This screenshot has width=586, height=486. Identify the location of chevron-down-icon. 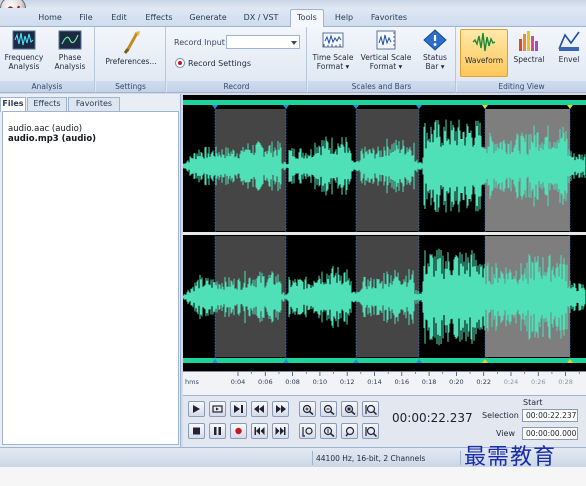
(294, 43).